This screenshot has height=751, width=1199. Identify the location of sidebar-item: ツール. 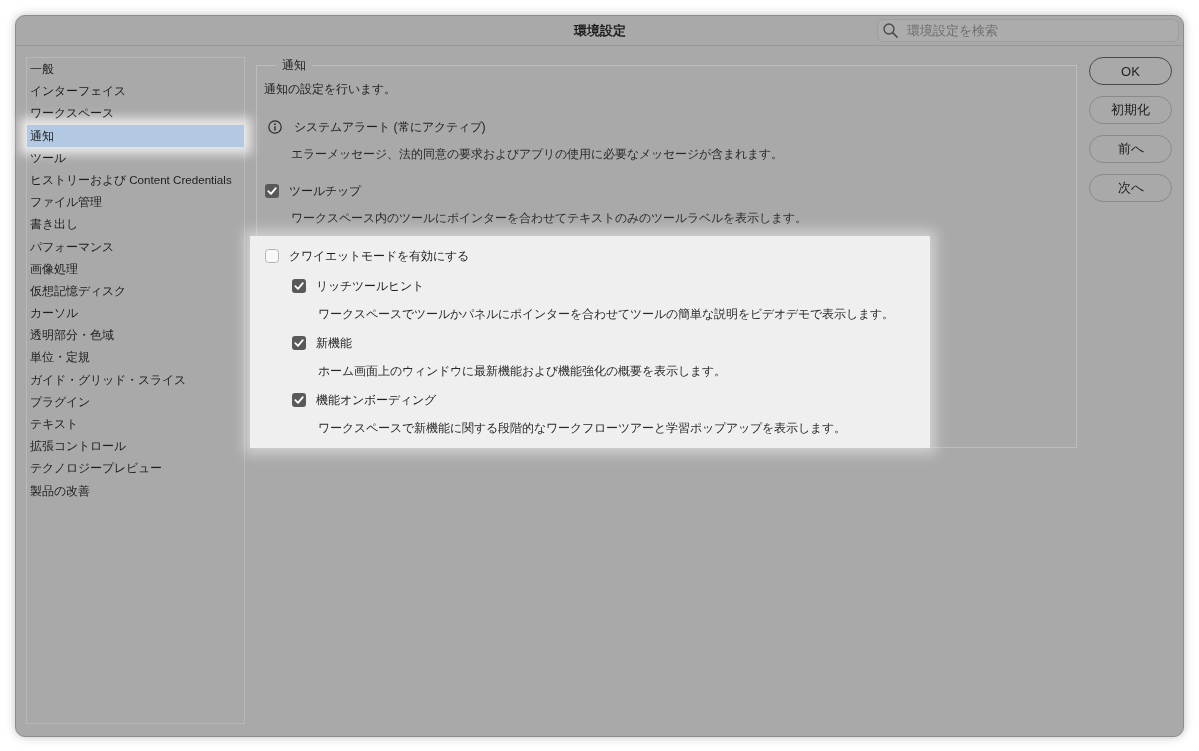
(135, 157).